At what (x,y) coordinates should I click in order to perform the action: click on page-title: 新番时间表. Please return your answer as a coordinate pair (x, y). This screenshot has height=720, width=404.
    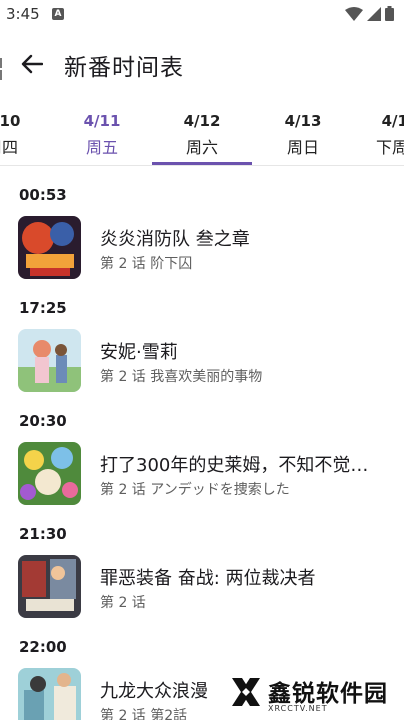
    Looking at the image, I should click on (124, 68).